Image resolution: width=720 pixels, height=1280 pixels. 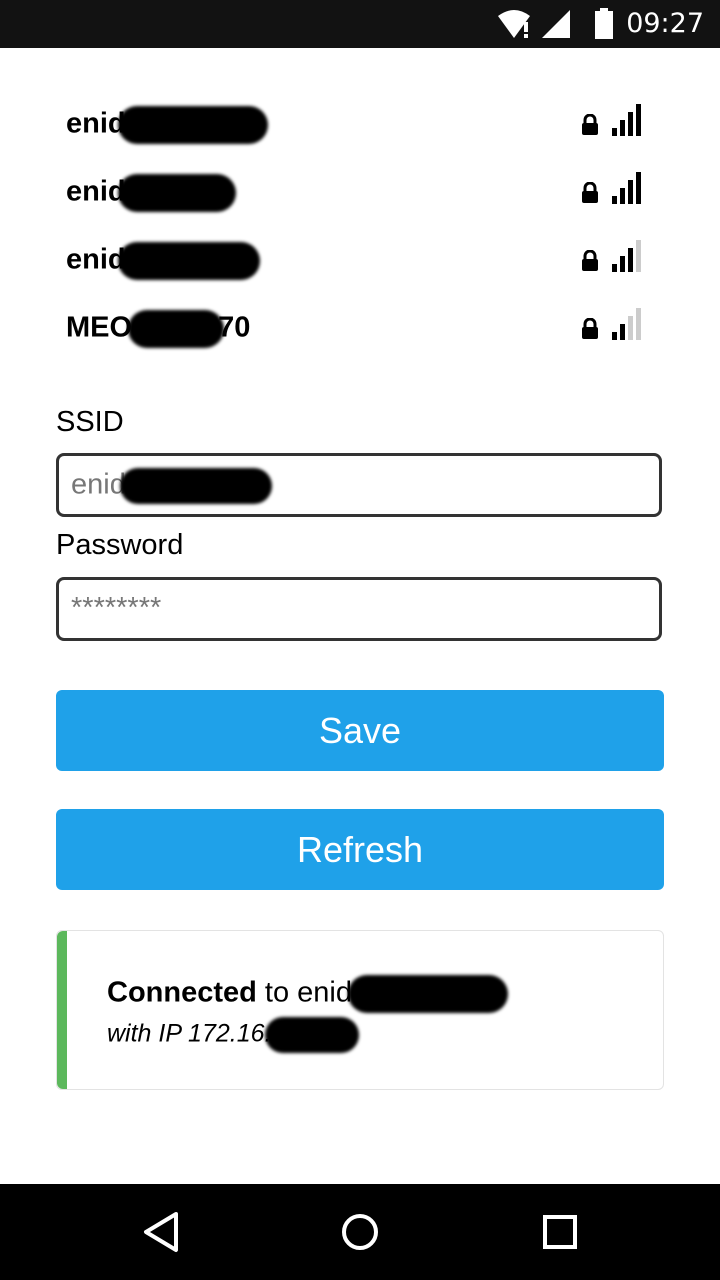 I want to click on status-bar: 09:27, so click(x=360, y=24).